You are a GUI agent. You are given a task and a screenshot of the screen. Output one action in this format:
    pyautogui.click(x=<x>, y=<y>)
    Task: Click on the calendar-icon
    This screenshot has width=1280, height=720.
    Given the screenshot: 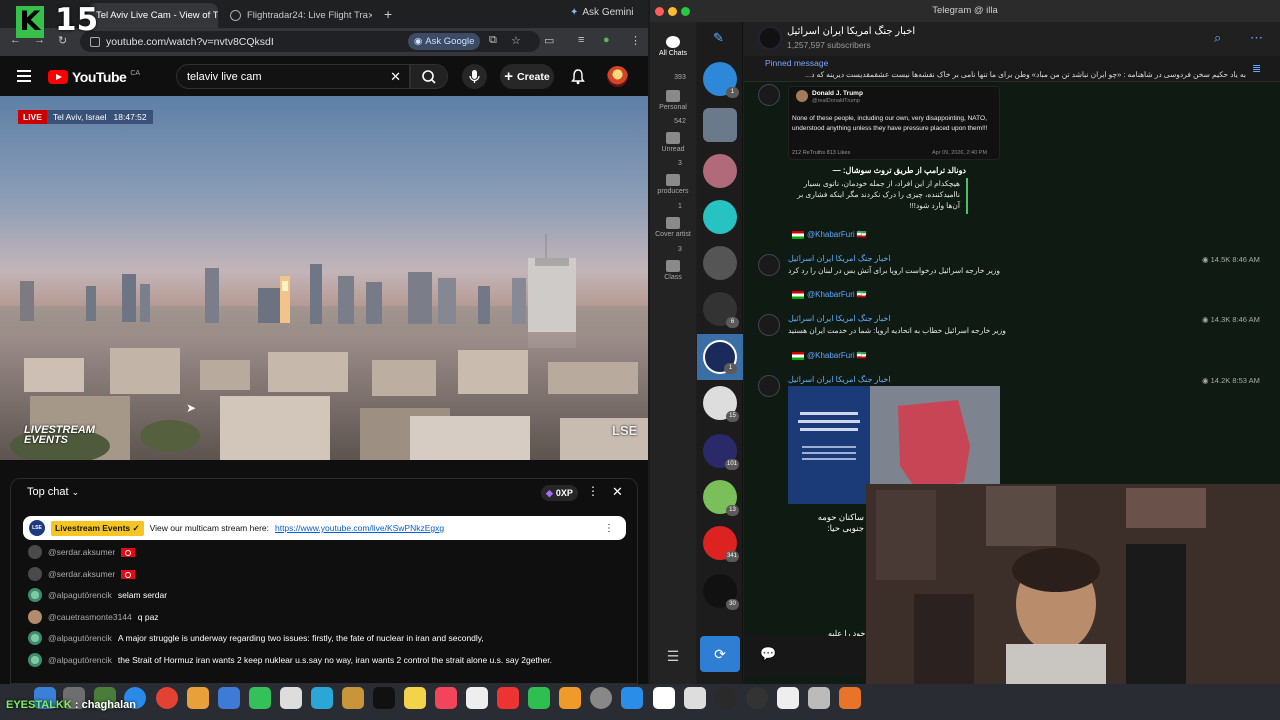 What is the action you would take?
    pyautogui.click(x=291, y=698)
    